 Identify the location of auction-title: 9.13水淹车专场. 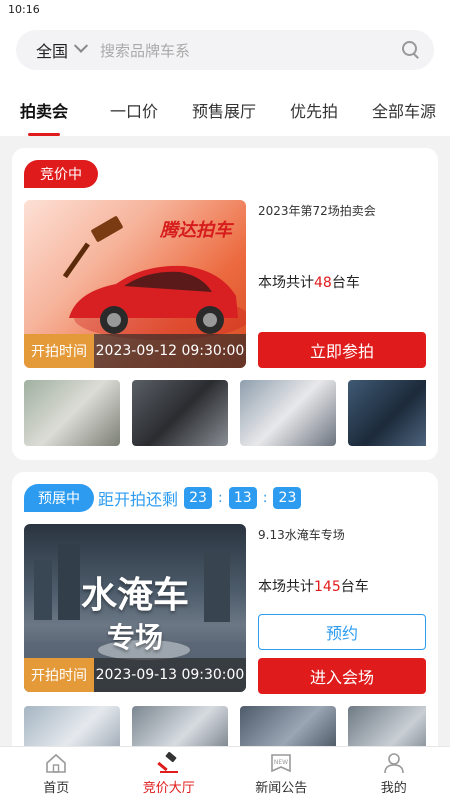
(301, 535).